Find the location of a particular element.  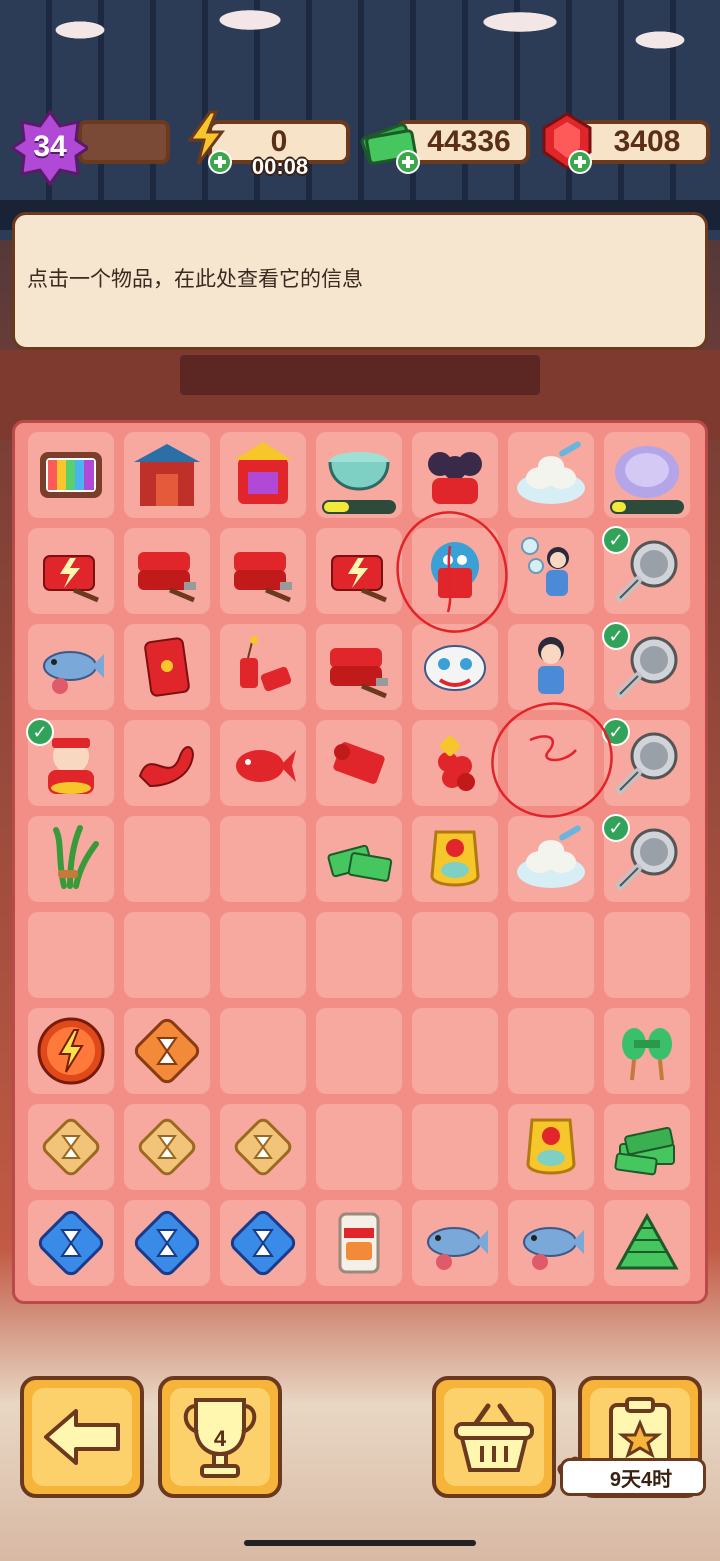

red-envelope-icon is located at coordinates (167, 667).